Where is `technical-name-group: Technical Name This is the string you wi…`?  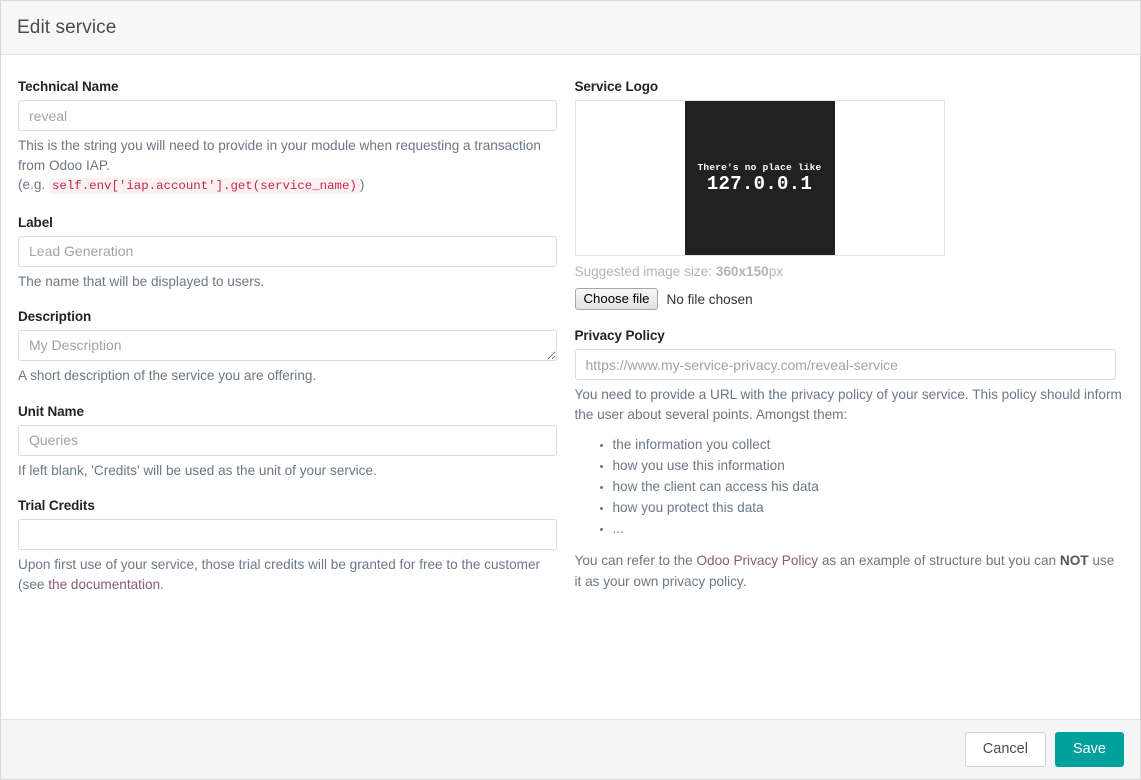 technical-name-group: Technical Name This is the string you wi… is located at coordinates (287, 138).